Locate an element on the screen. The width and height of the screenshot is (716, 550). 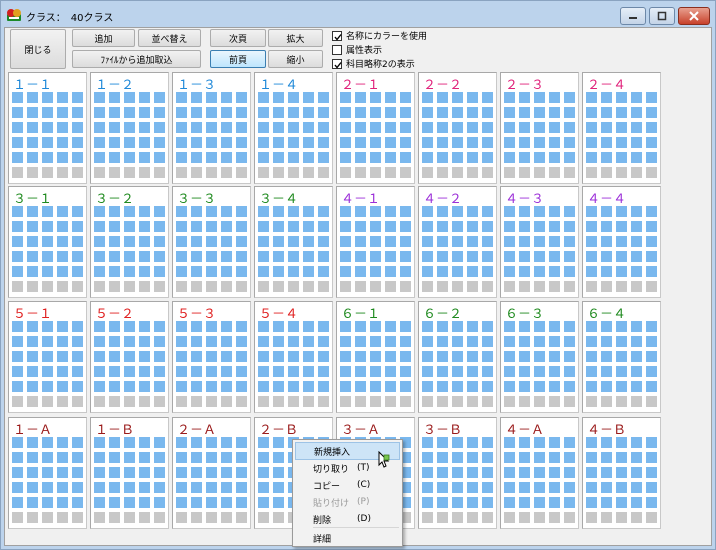
class-card: １－３ is located at coordinates (211, 128).